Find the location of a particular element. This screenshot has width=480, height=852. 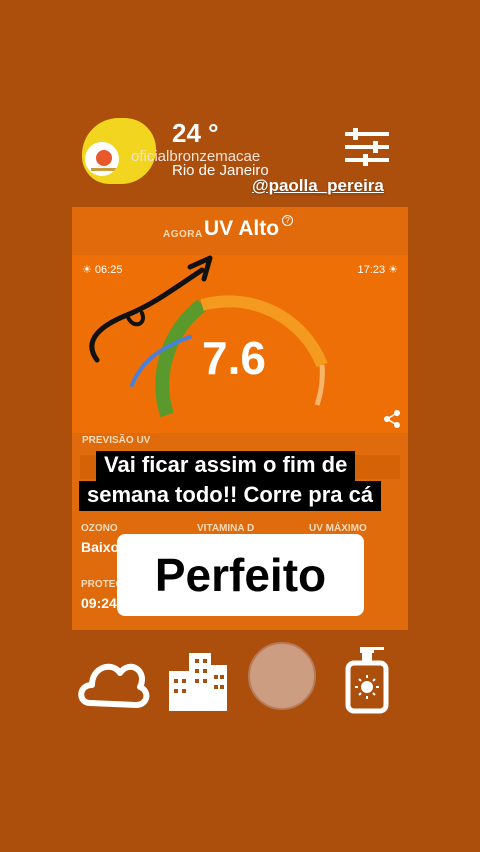

sunscreen-icon is located at coordinates (366, 680).